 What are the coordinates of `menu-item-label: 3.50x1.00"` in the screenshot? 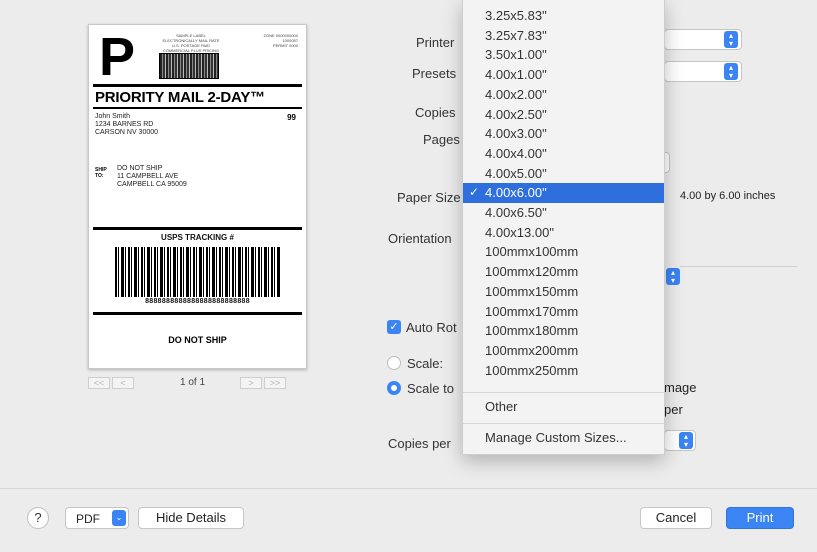 It's located at (516, 55).